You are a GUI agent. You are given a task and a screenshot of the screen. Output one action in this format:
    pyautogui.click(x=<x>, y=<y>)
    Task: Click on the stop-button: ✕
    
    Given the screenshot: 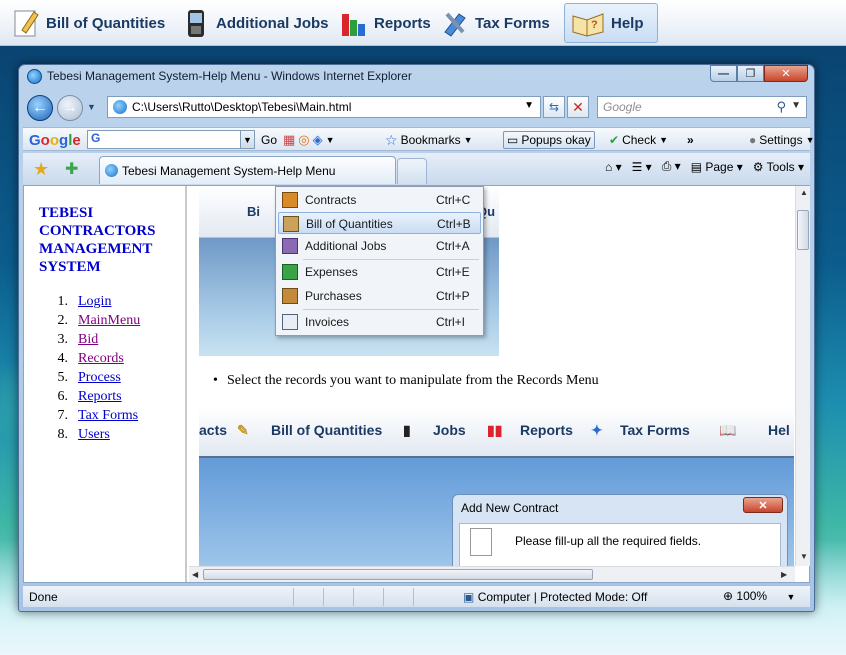 What is the action you would take?
    pyautogui.click(x=578, y=107)
    